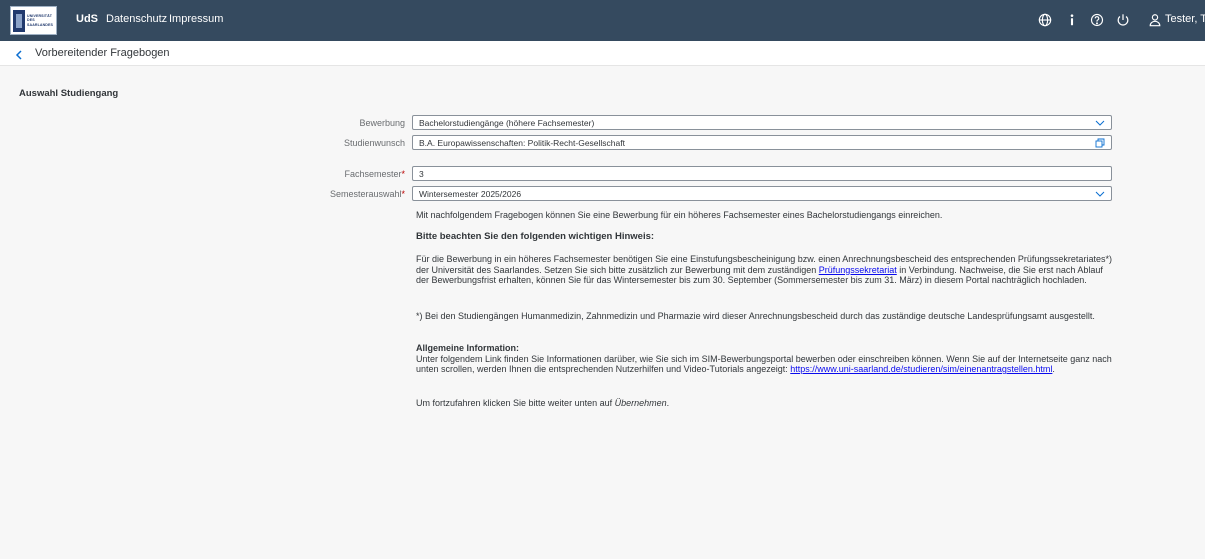  I want to click on fachsemester-value: 3, so click(421, 174).